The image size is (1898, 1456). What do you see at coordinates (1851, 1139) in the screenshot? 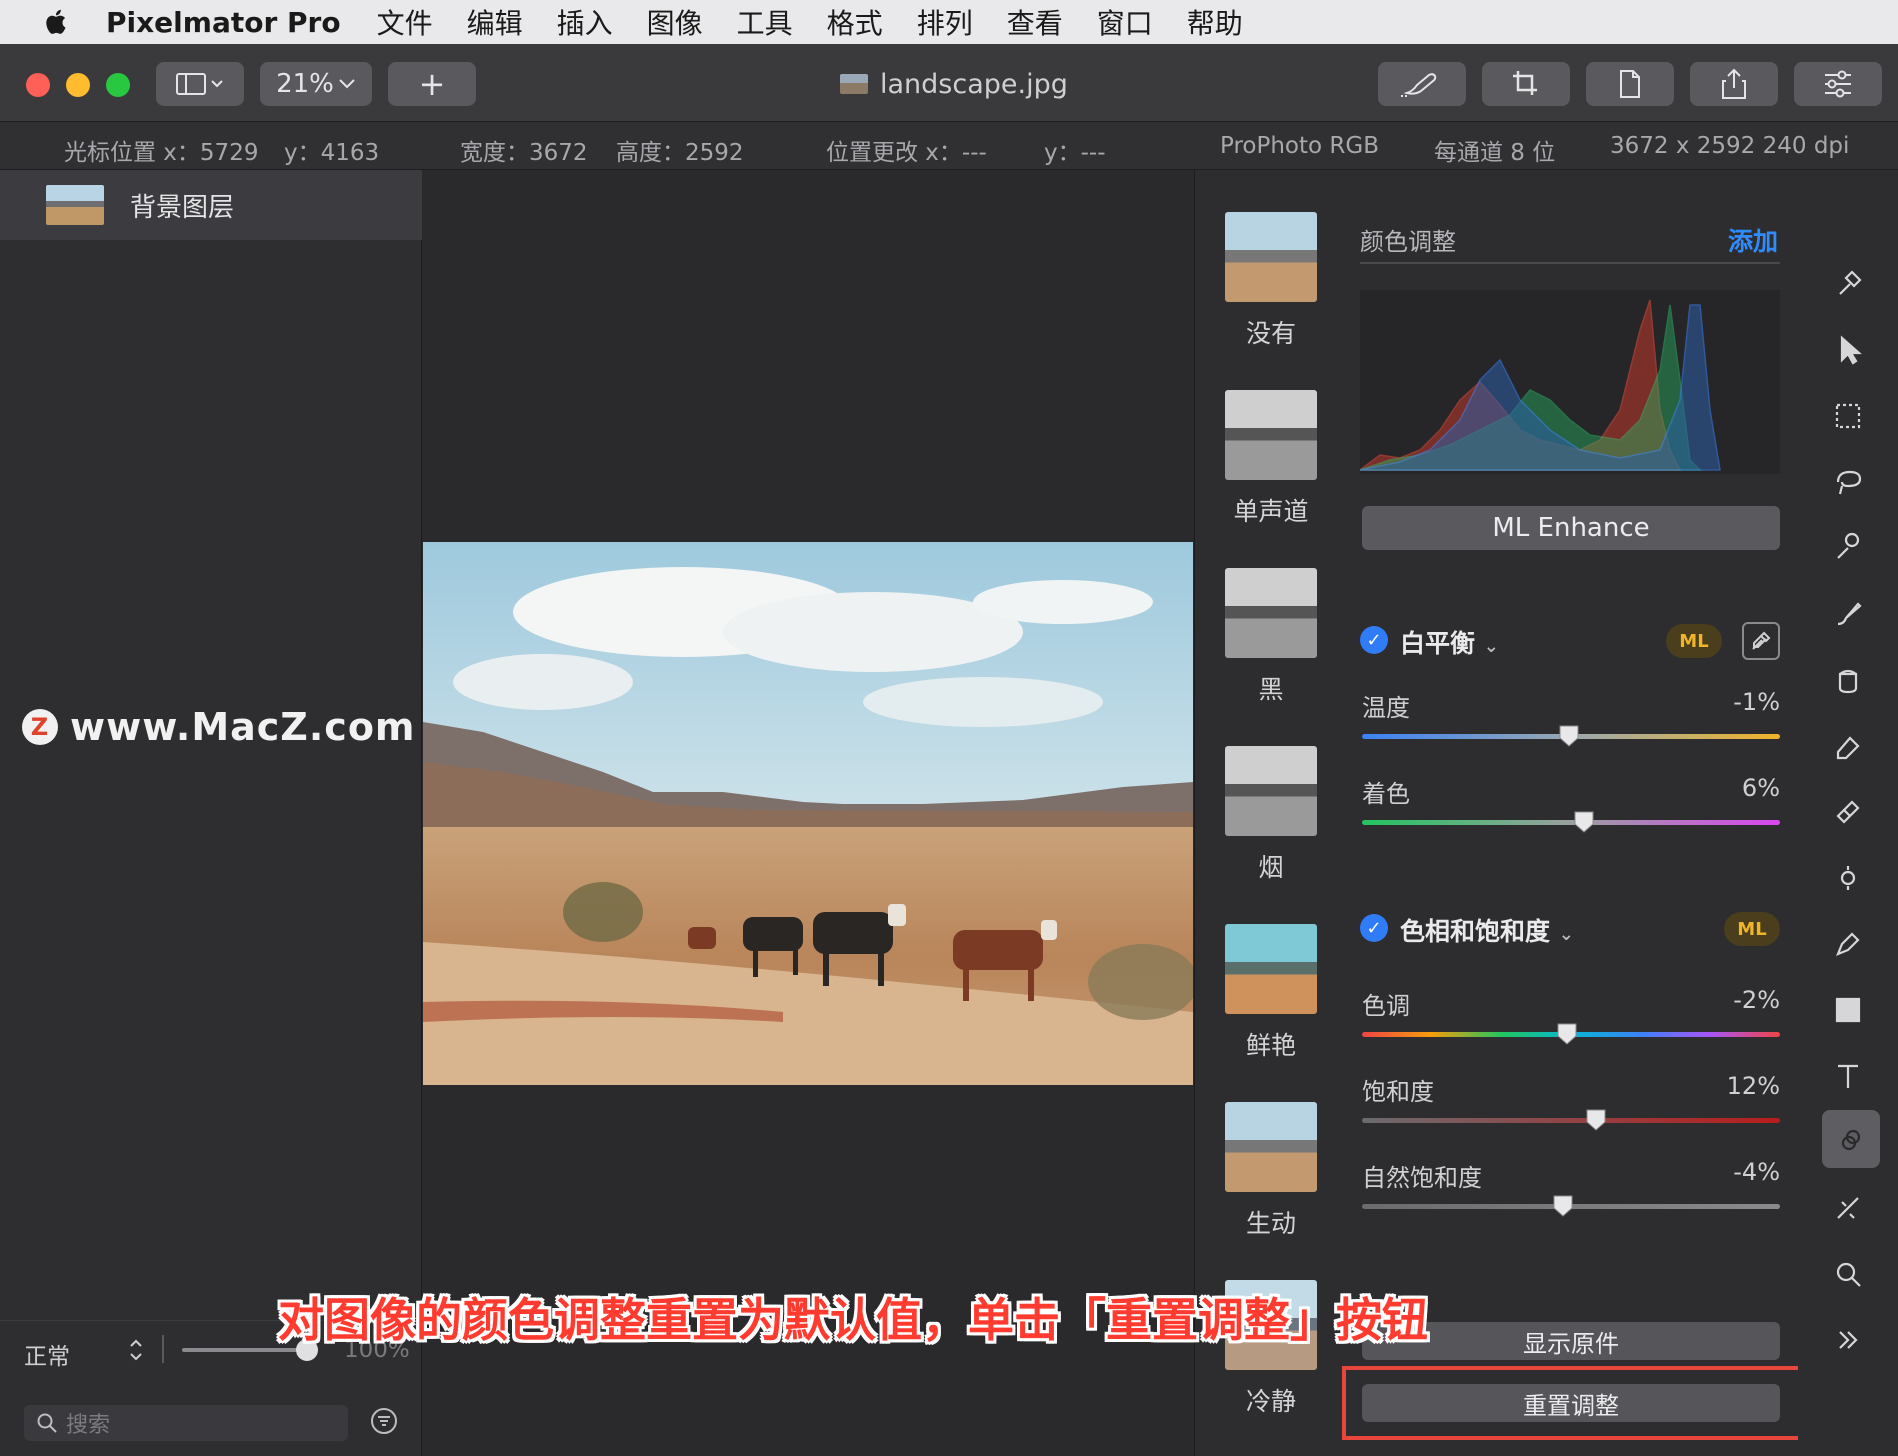
I see `color-adjust-button` at bounding box center [1851, 1139].